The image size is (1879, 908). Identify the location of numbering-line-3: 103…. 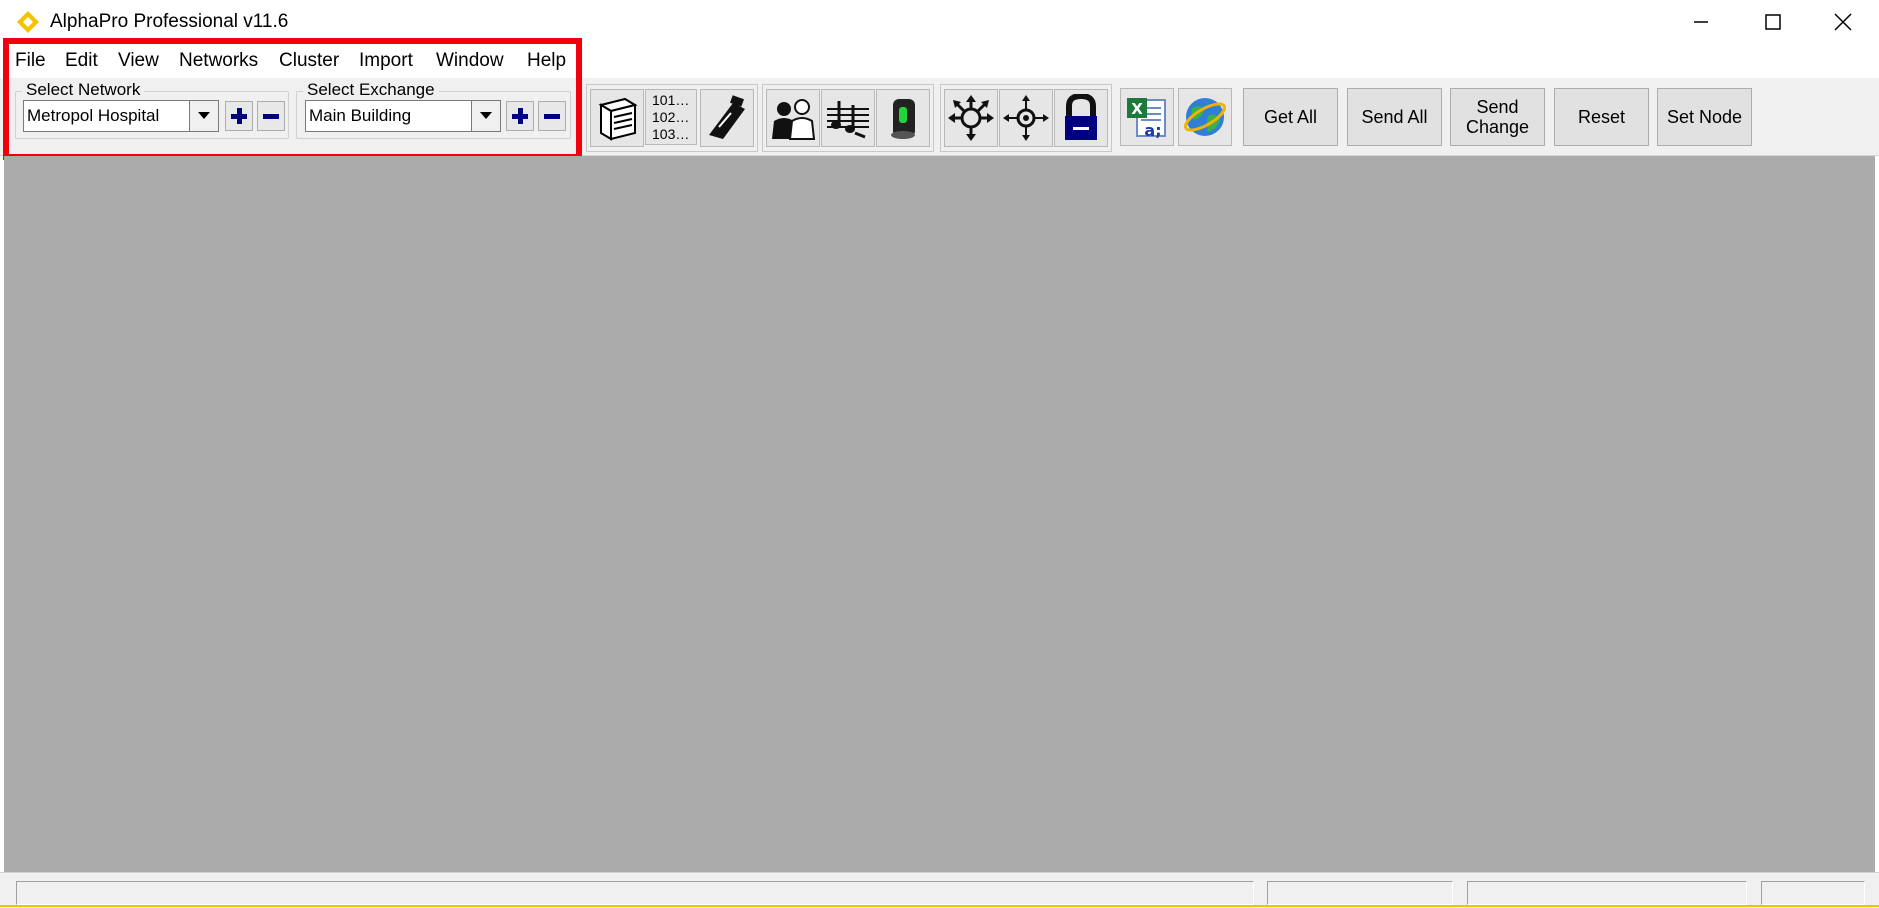
(671, 133).